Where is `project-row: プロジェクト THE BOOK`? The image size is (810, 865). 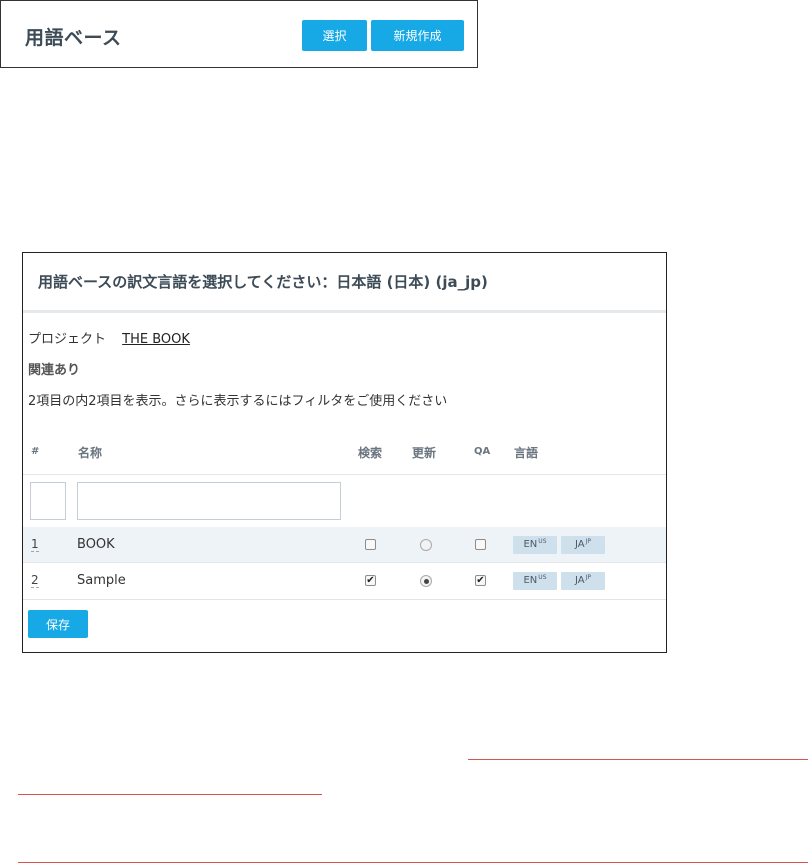 project-row: プロジェクト THE BOOK is located at coordinates (109, 337).